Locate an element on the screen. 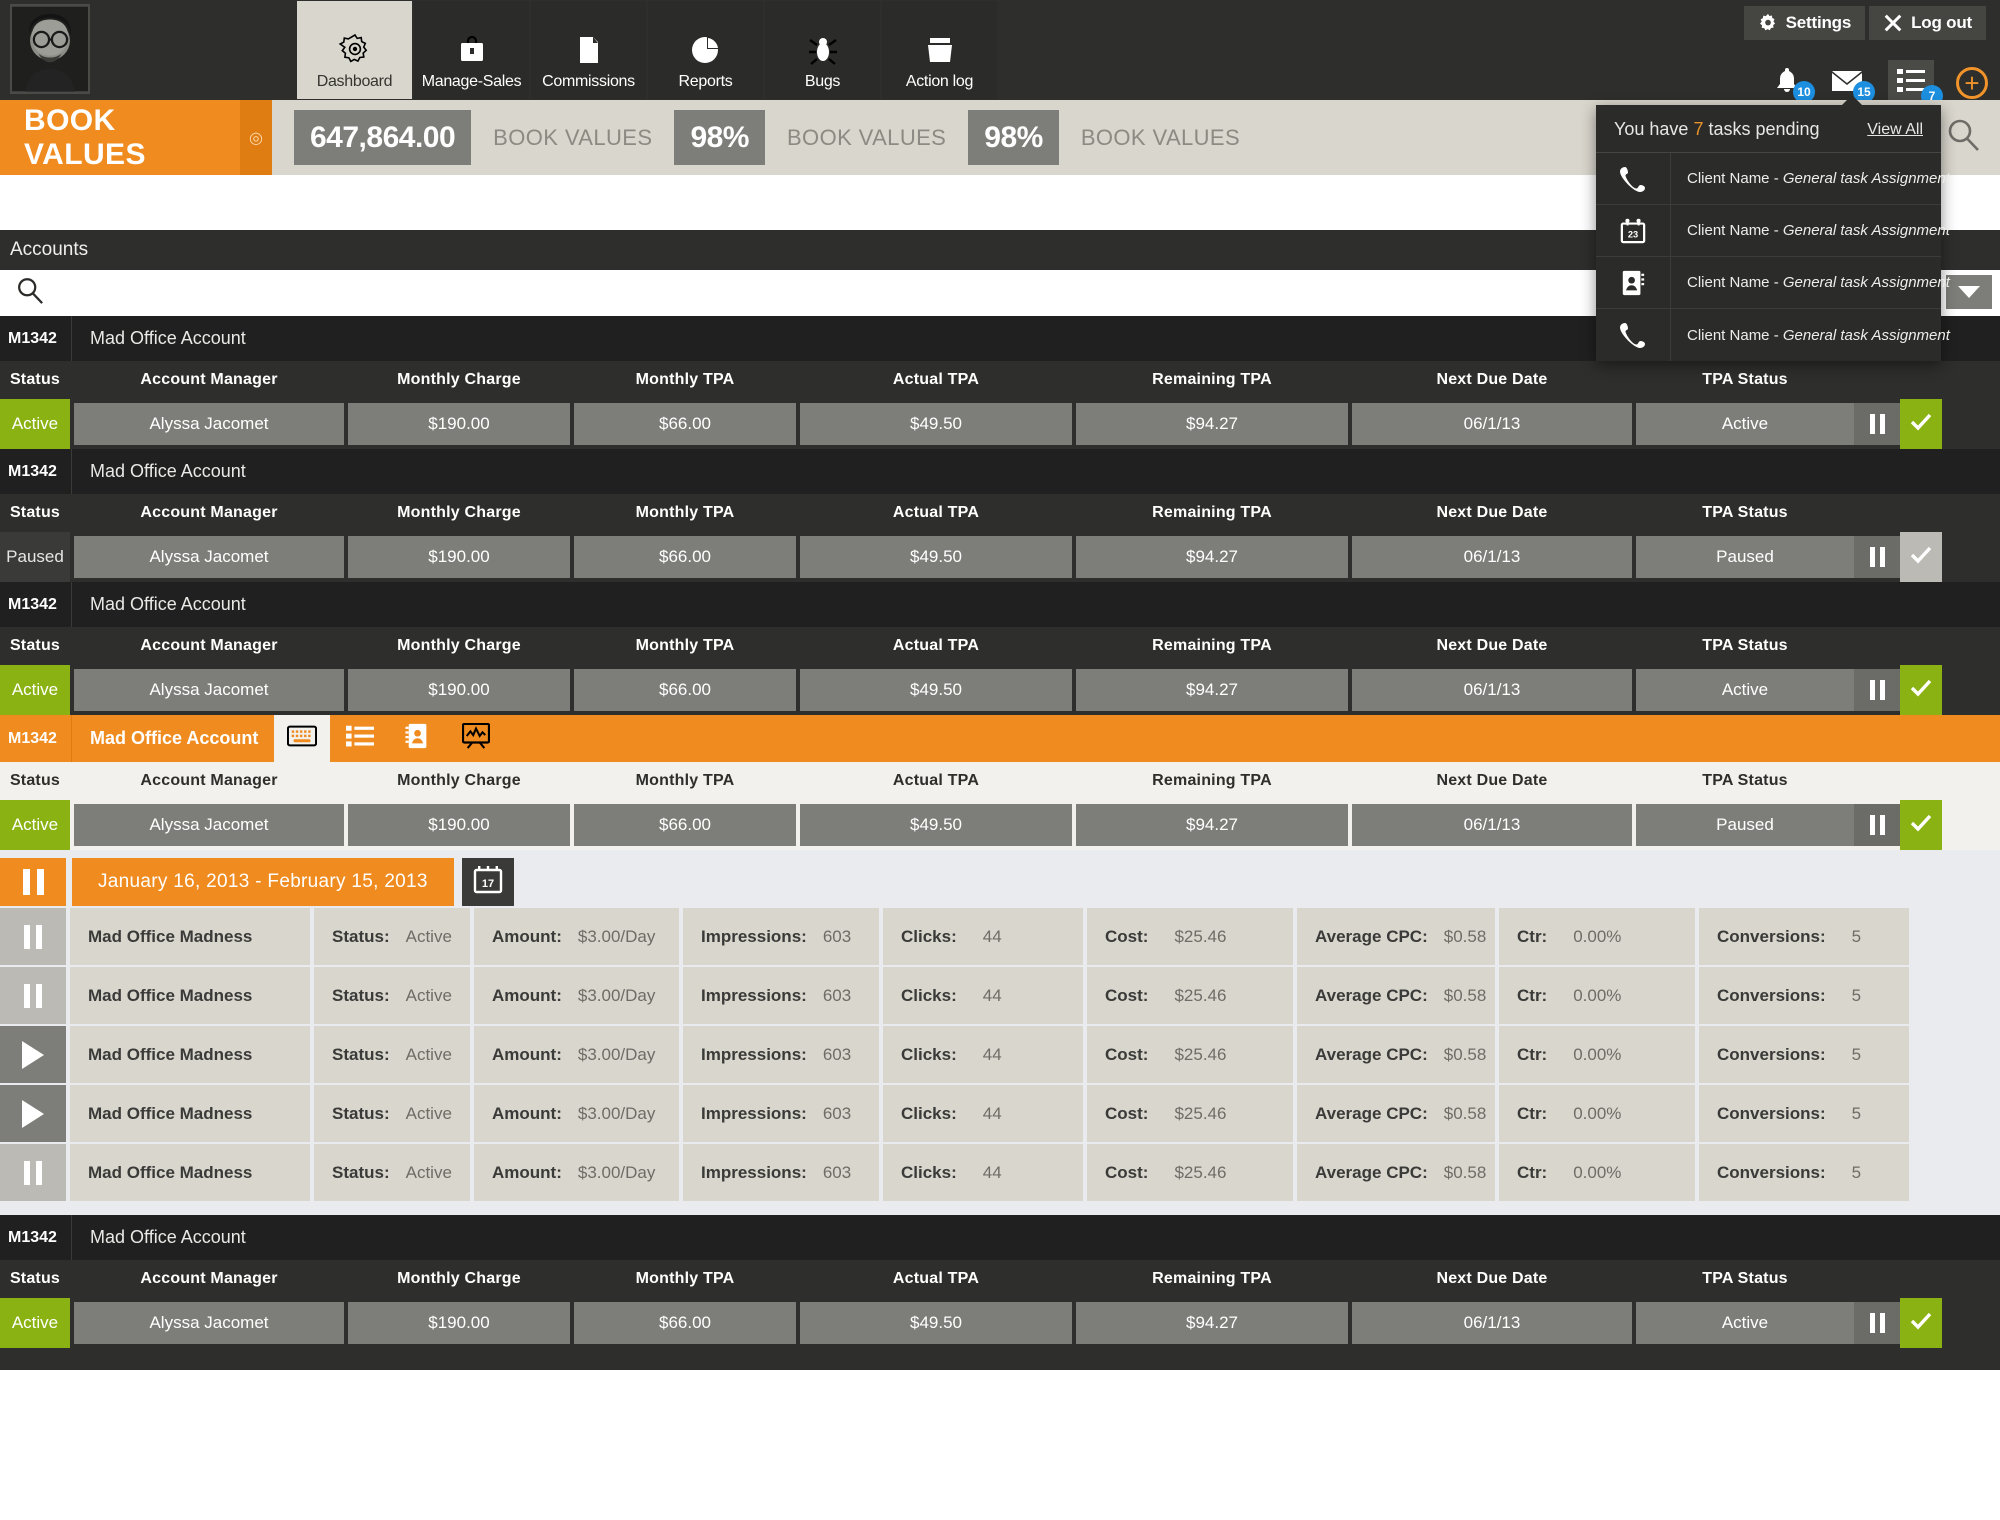  avg-cpc-value: $0.58 is located at coordinates (1465, 936).